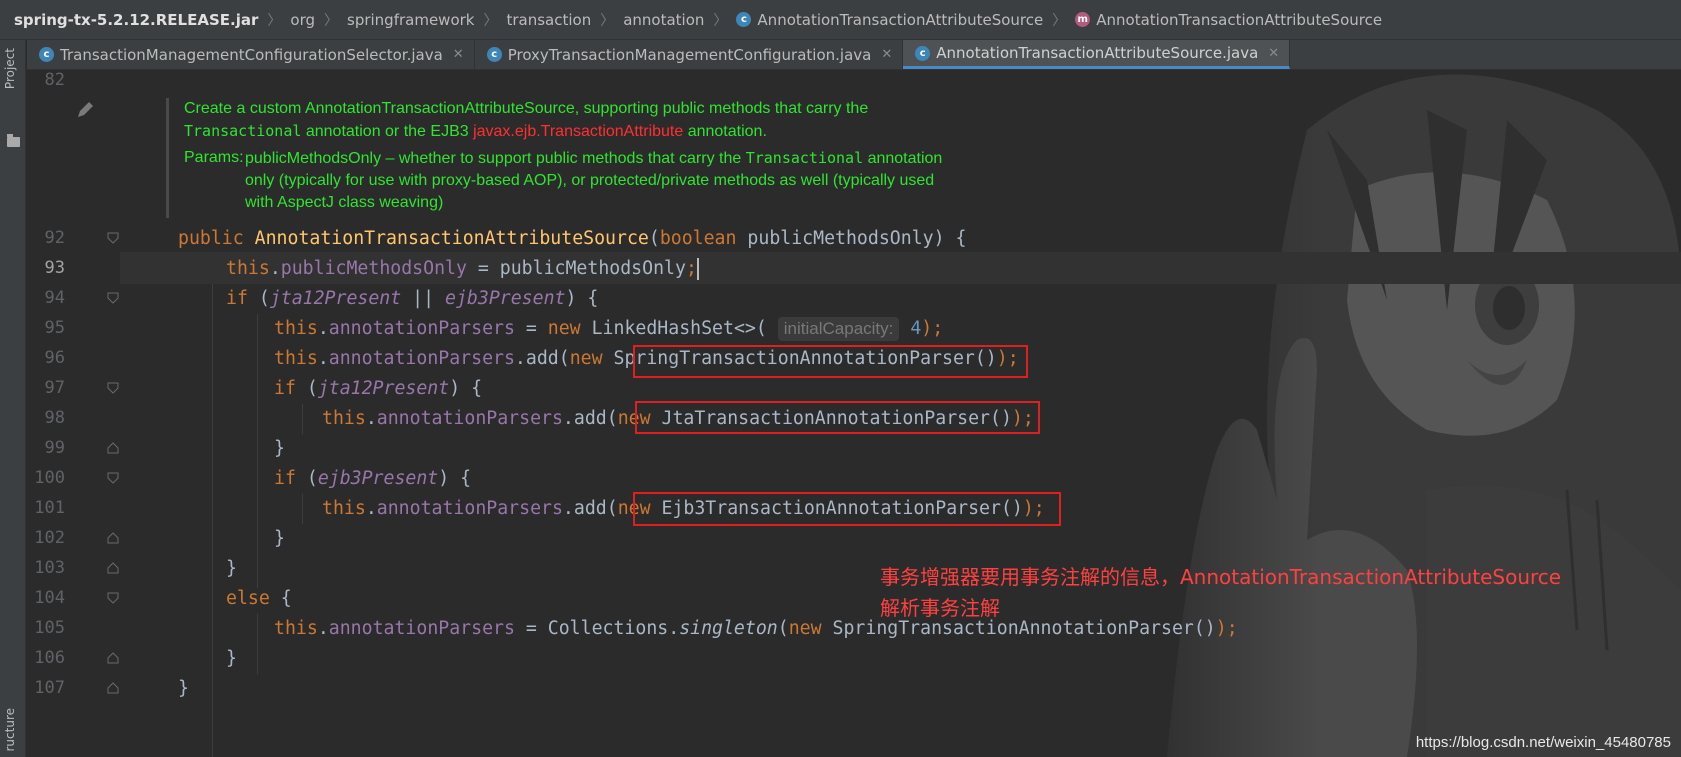 Image resolution: width=1681 pixels, height=757 pixels. Describe the element at coordinates (49, 508) in the screenshot. I see `line-number: 101` at that location.